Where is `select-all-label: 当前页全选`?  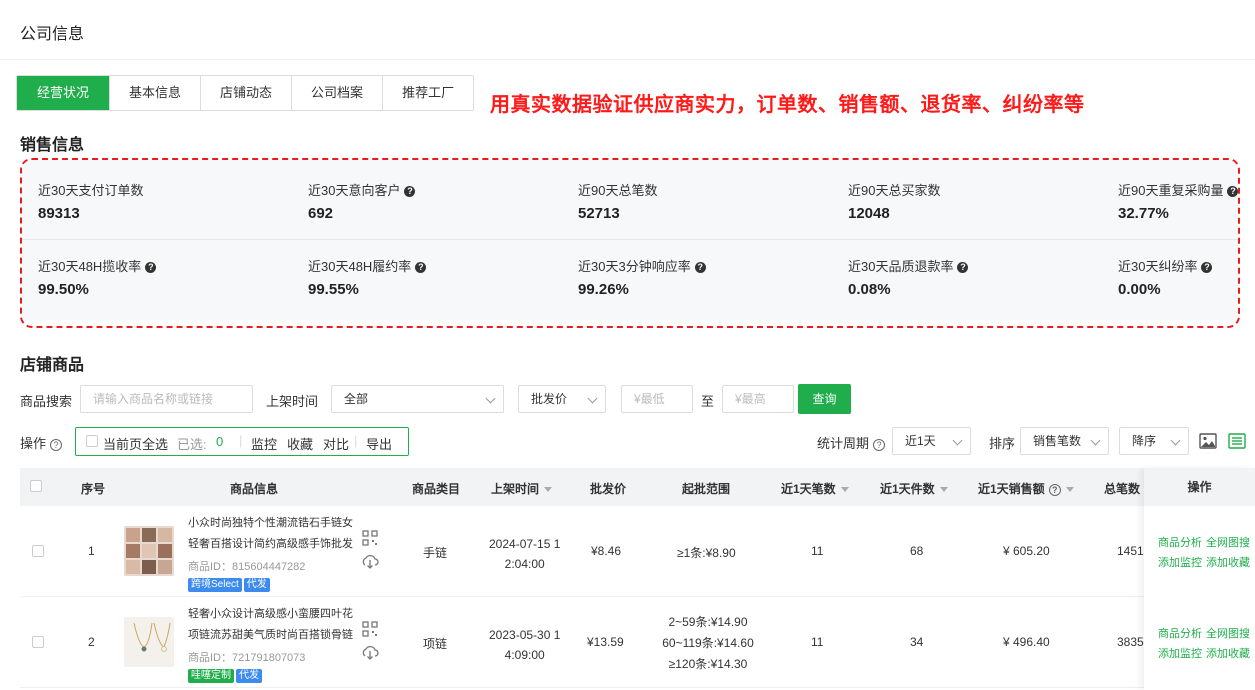
select-all-label: 当前页全选 is located at coordinates (135, 443).